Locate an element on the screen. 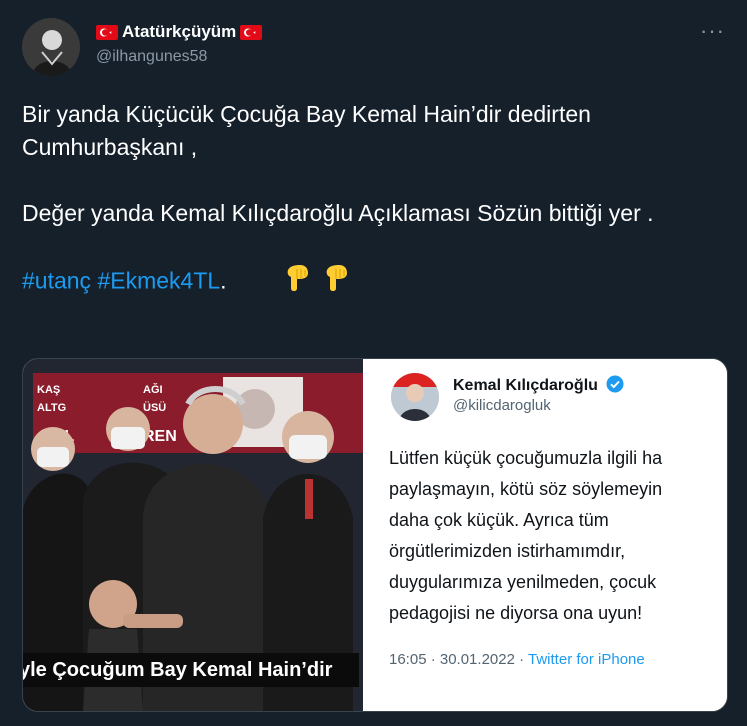  author-handle: @ilhangunes58 is located at coordinates (151, 57).